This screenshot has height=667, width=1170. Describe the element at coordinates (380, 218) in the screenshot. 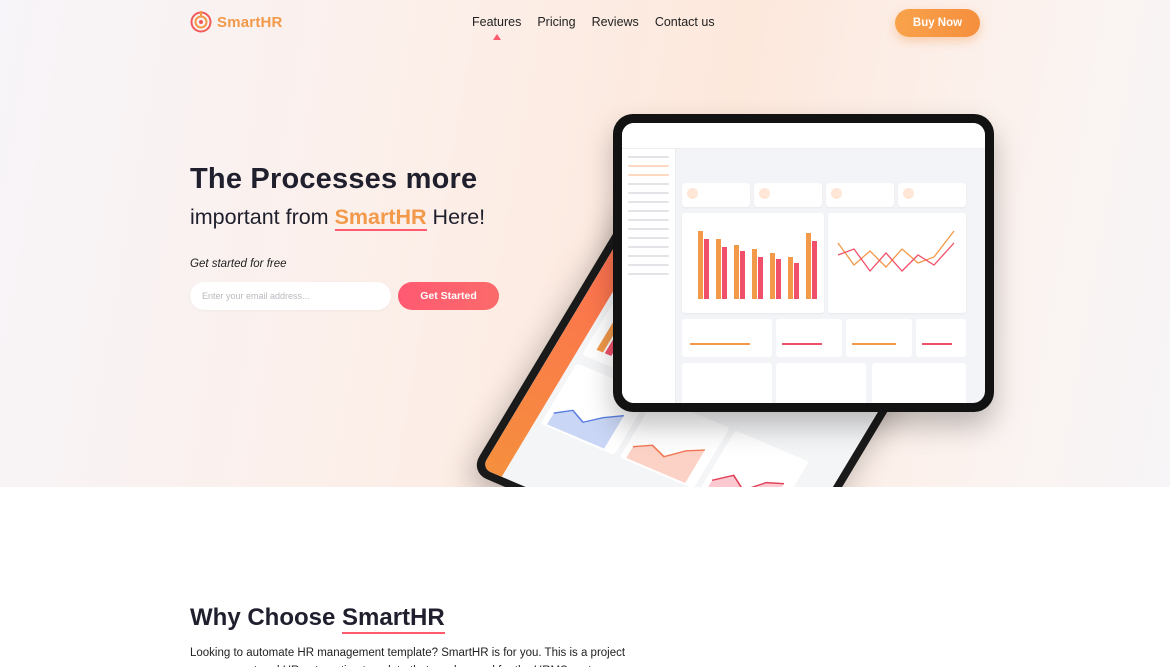

I see `hero-subtitle-brand: SmartHR` at that location.